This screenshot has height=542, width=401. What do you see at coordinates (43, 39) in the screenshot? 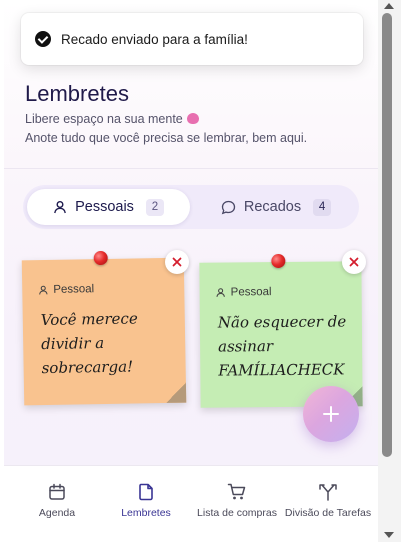
I see `check-circle-icon` at bounding box center [43, 39].